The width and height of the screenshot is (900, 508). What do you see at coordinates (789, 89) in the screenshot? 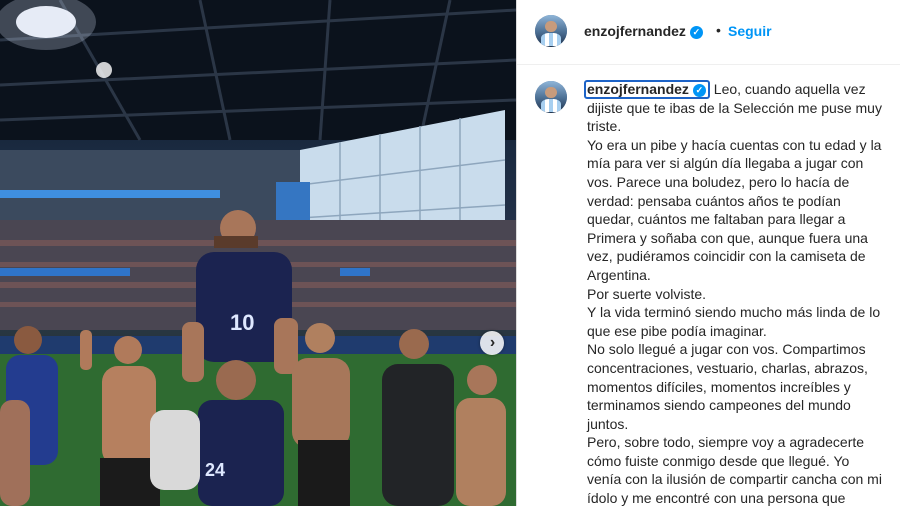
I see `caption-text: Leo, cuando aquella vez` at bounding box center [789, 89].